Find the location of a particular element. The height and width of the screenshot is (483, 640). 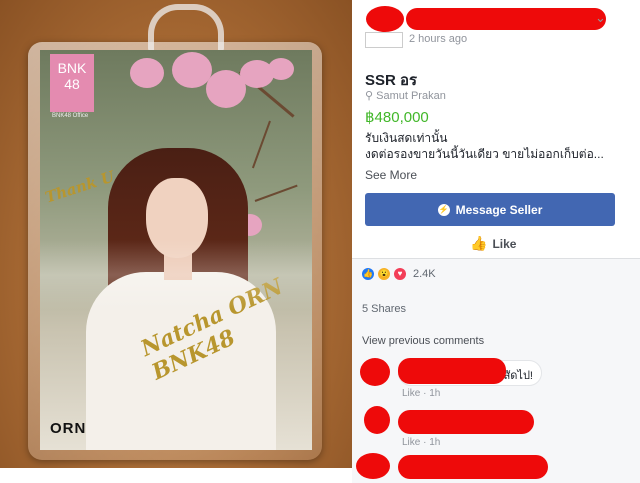

description-line: รับเงินสดเท่านั้น is located at coordinates (406, 138).